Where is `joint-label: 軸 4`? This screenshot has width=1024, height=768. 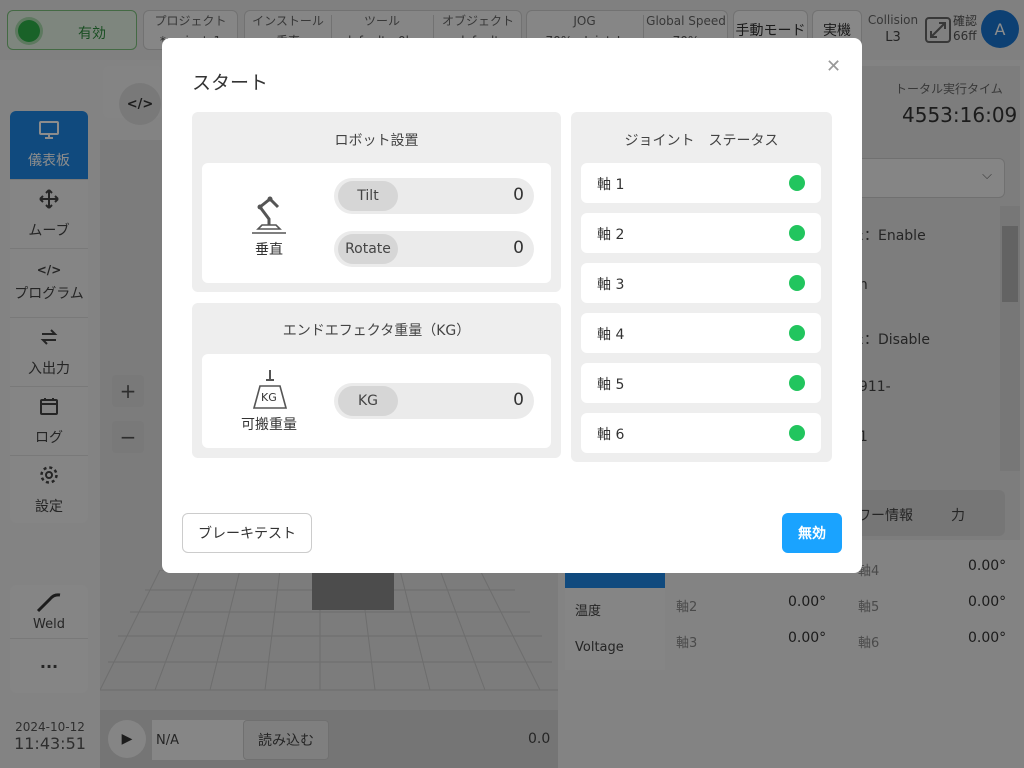
joint-label: 軸 4 is located at coordinates (611, 335).